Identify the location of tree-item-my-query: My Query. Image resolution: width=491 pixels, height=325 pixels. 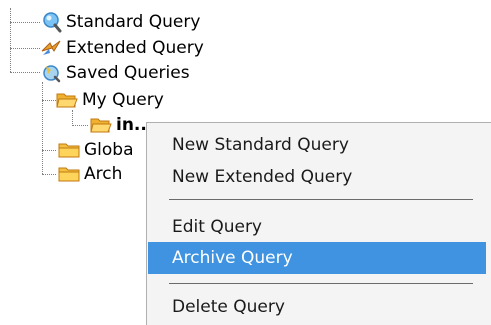
(110, 100).